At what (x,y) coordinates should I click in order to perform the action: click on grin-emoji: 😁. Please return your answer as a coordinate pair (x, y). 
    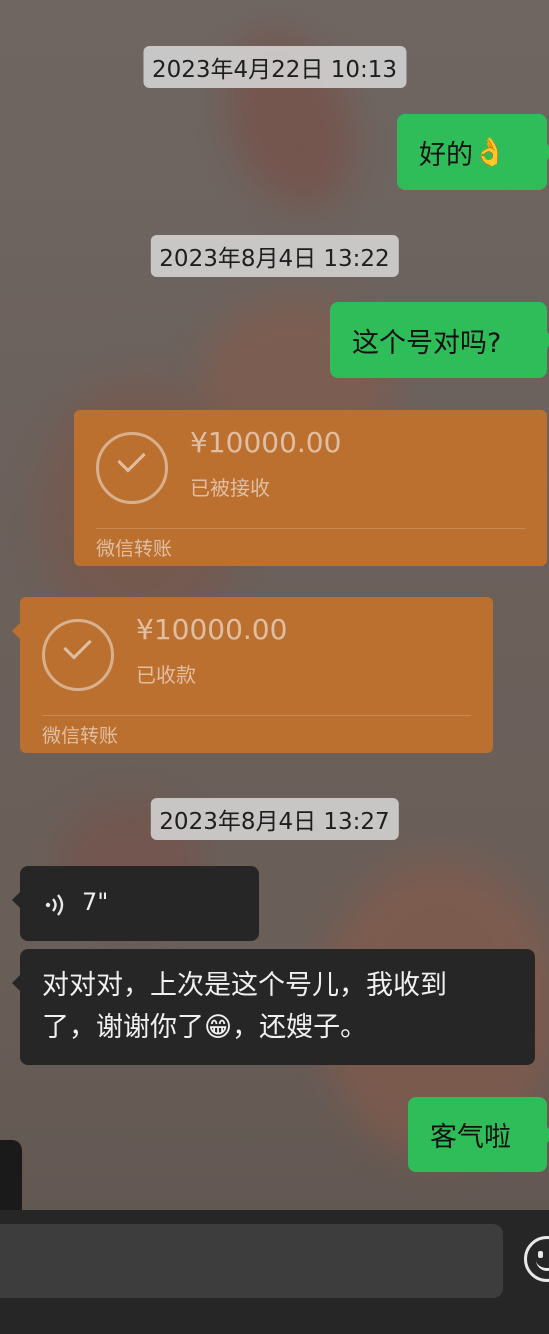
    Looking at the image, I should click on (218, 1027).